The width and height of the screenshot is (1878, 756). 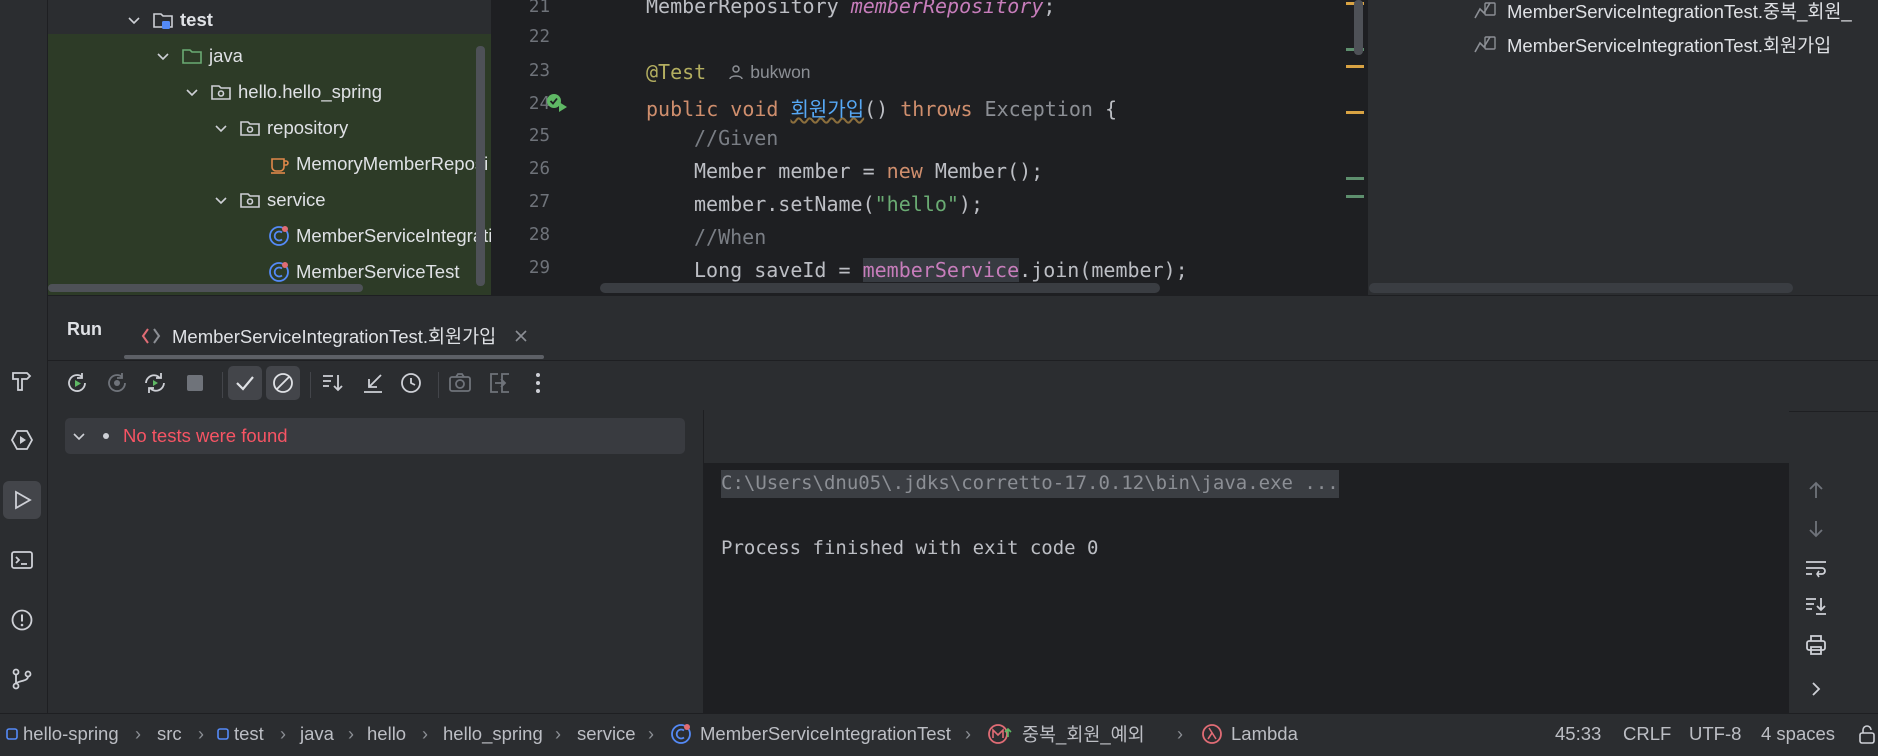 I want to click on show-ignored-toggle, so click(x=283, y=383).